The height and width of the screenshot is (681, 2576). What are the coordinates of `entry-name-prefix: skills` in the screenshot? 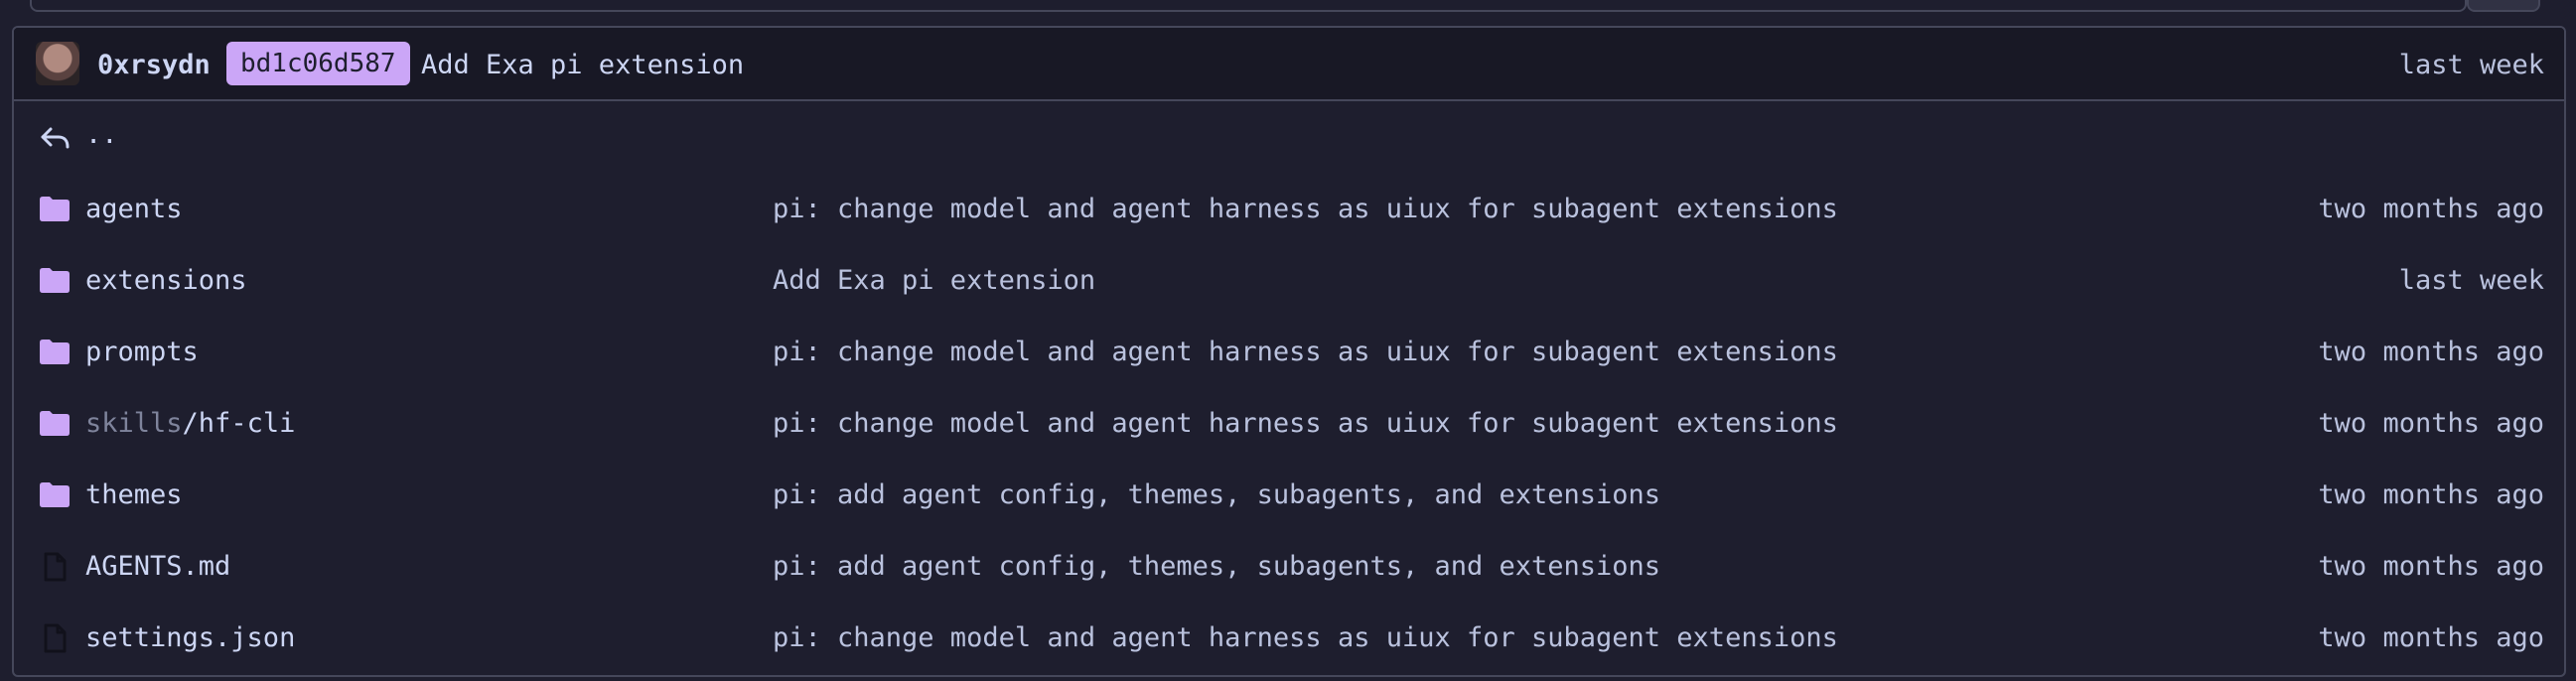 It's located at (134, 423).